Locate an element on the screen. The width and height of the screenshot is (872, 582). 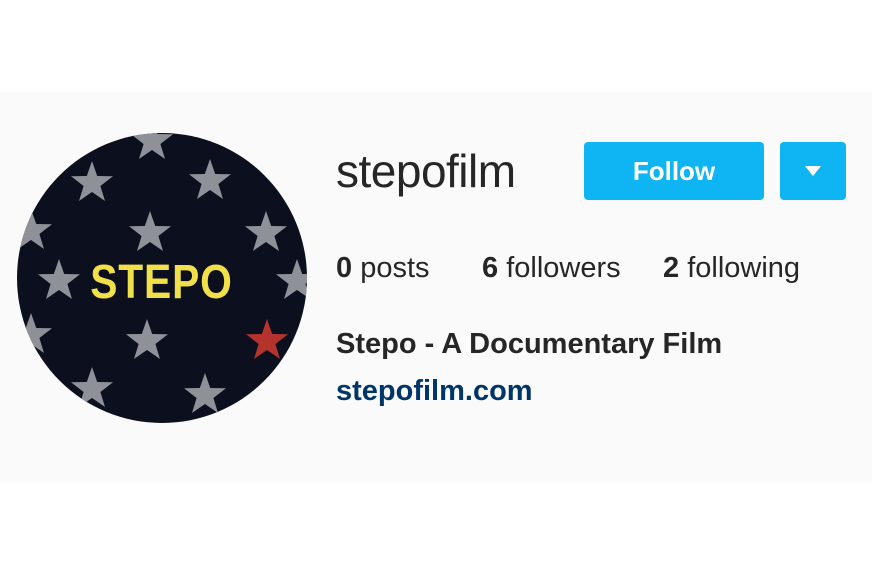
profile-stats: 0 posts 6 followers 2 following is located at coordinates (576, 268).